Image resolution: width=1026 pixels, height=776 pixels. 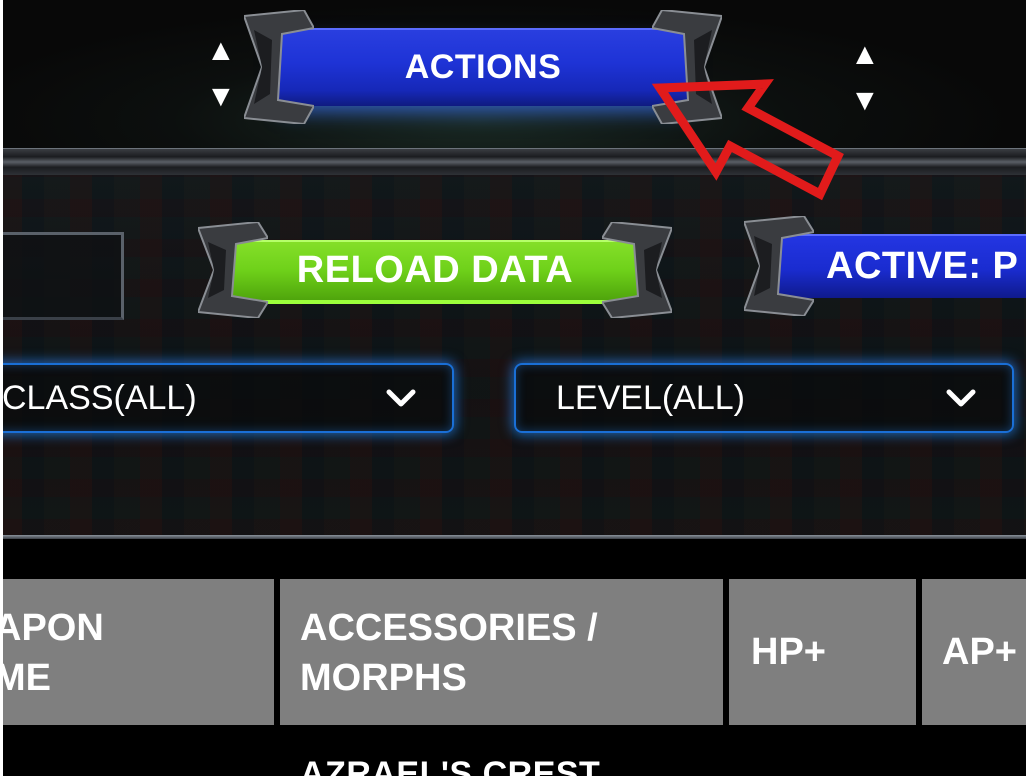 I want to click on level-filter-value: LEVEL(ALL), so click(x=650, y=397).